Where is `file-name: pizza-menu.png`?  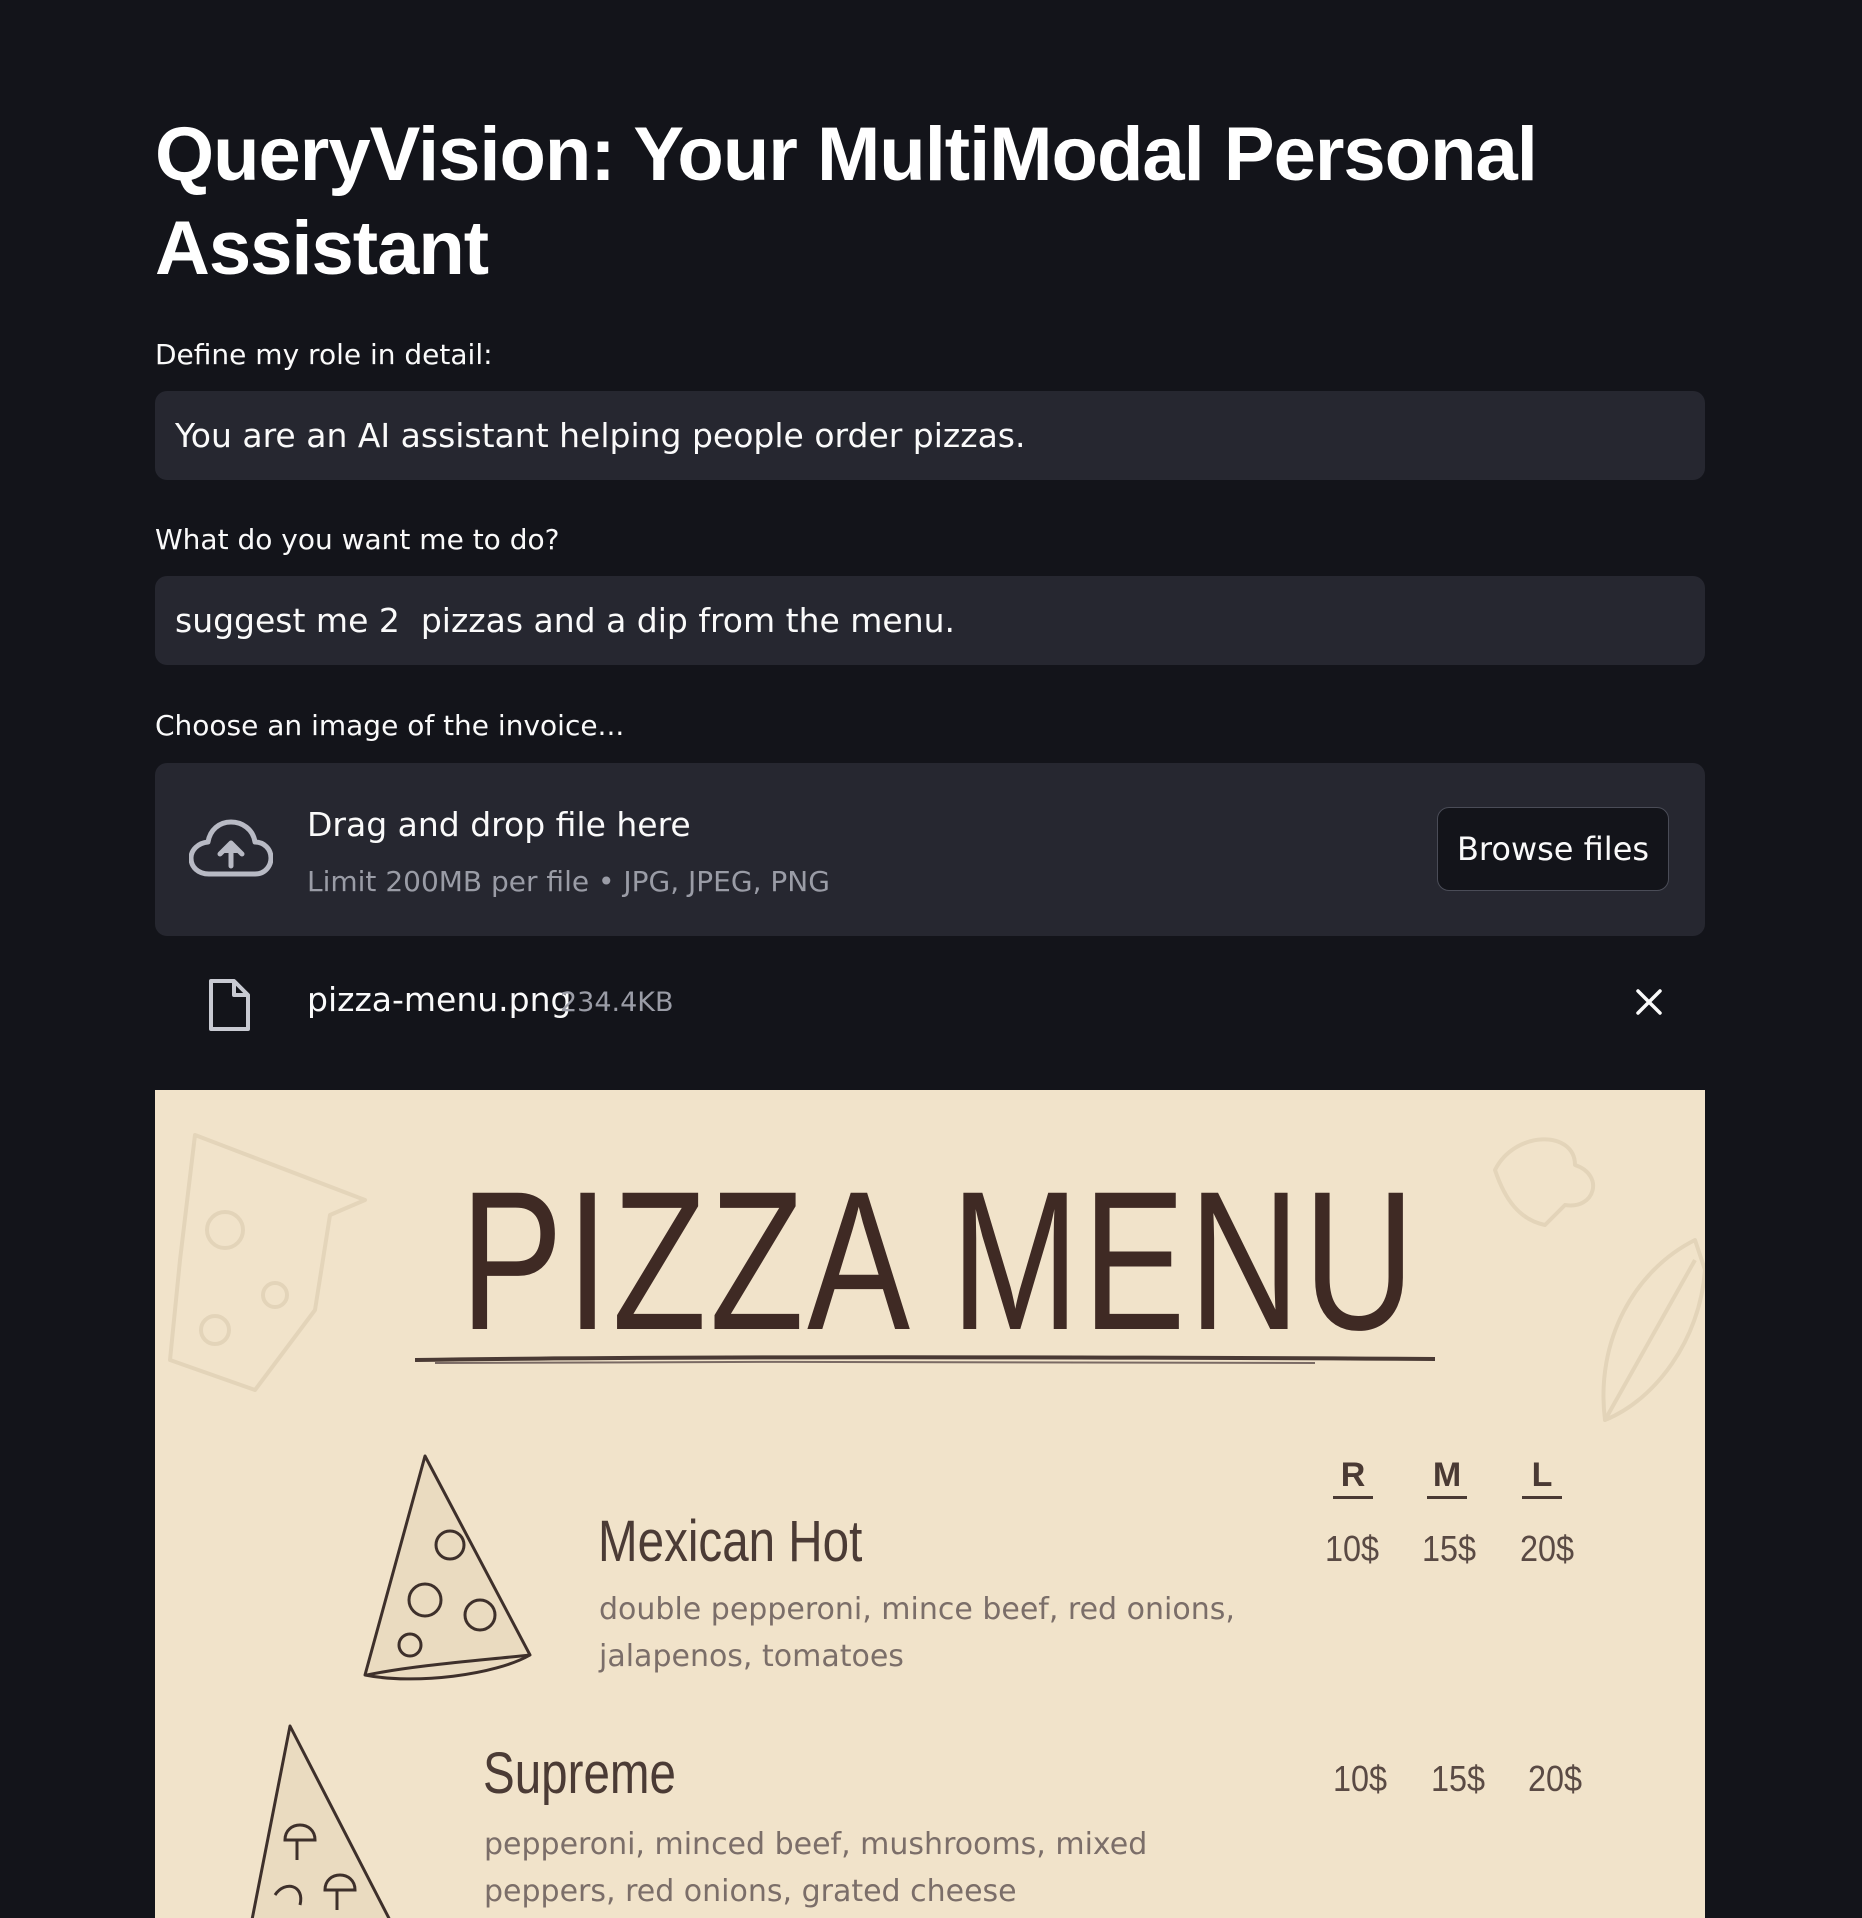
file-name: pizza-menu.png is located at coordinates (439, 999).